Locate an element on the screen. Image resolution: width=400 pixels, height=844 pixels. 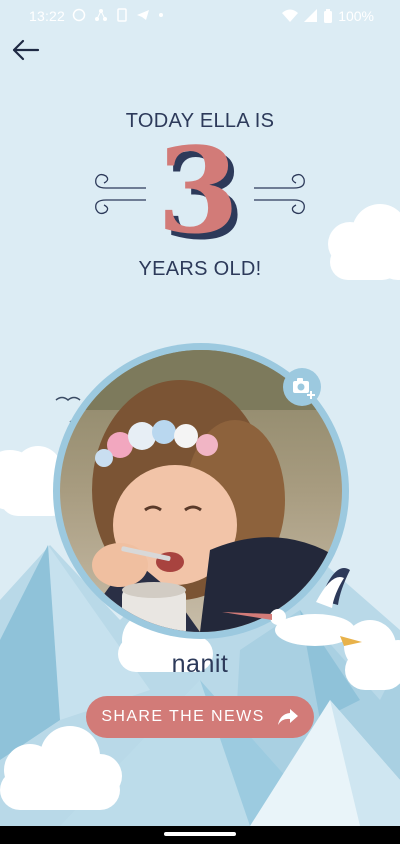
network-icon is located at coordinates (101, 15).